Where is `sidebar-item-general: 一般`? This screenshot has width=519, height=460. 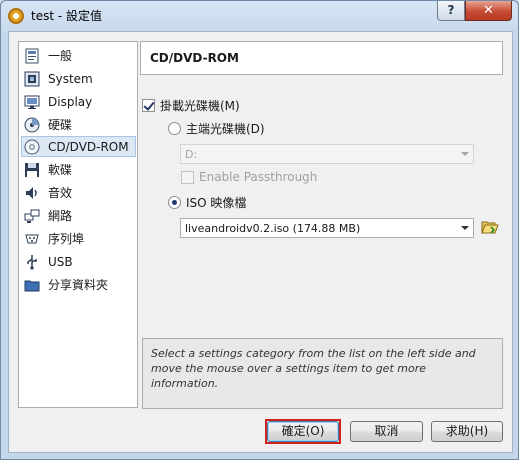 sidebar-item-general: 一般 is located at coordinates (78, 55).